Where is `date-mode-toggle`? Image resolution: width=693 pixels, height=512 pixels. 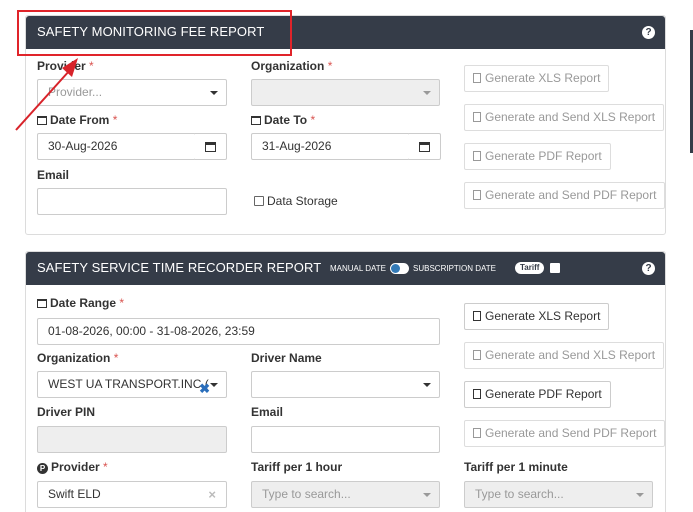 date-mode-toggle is located at coordinates (399, 268).